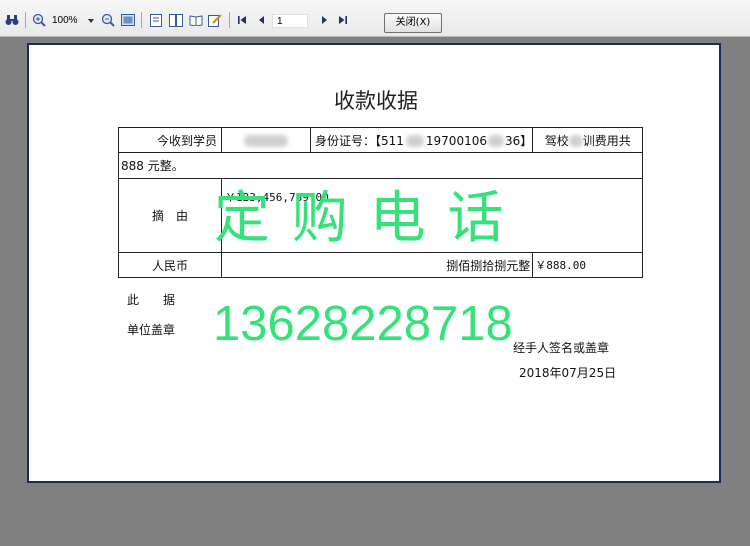 The width and height of the screenshot is (750, 546). Describe the element at coordinates (413, 23) in the screenshot. I see `close-button: 关闭(X)` at that location.